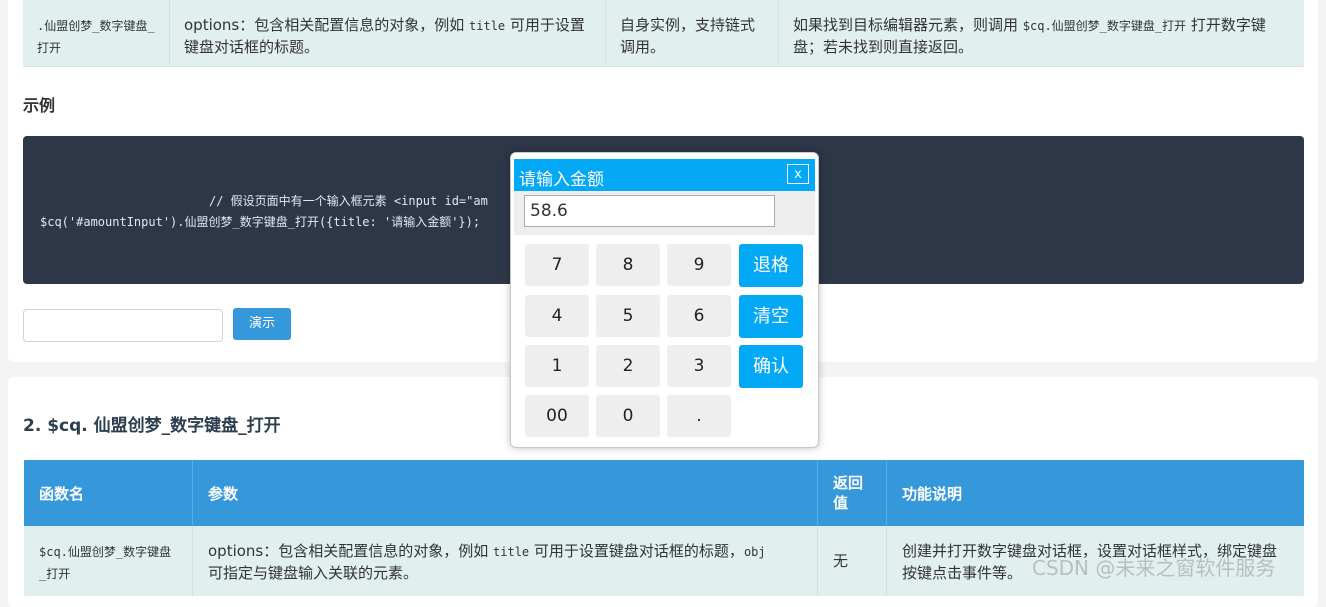  Describe the element at coordinates (96, 37) in the screenshot. I see `function-name: .仙盟创梦_数字键盘_打开` at that location.